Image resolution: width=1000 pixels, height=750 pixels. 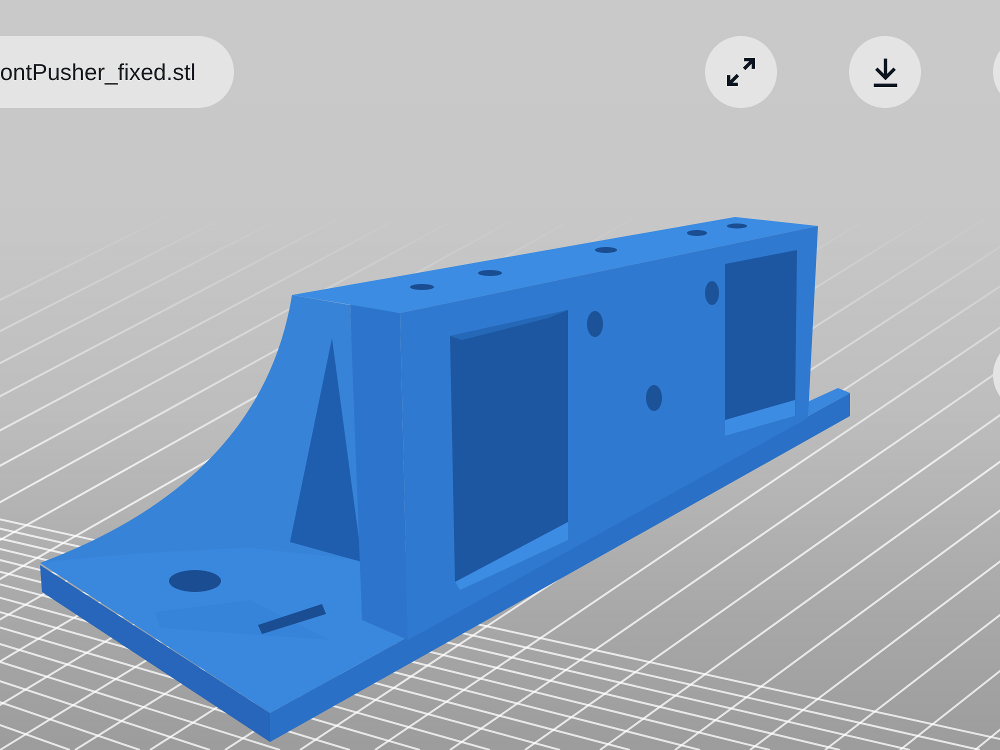 I want to click on file-name: ontPusher_fixed.stl, so click(x=117, y=72).